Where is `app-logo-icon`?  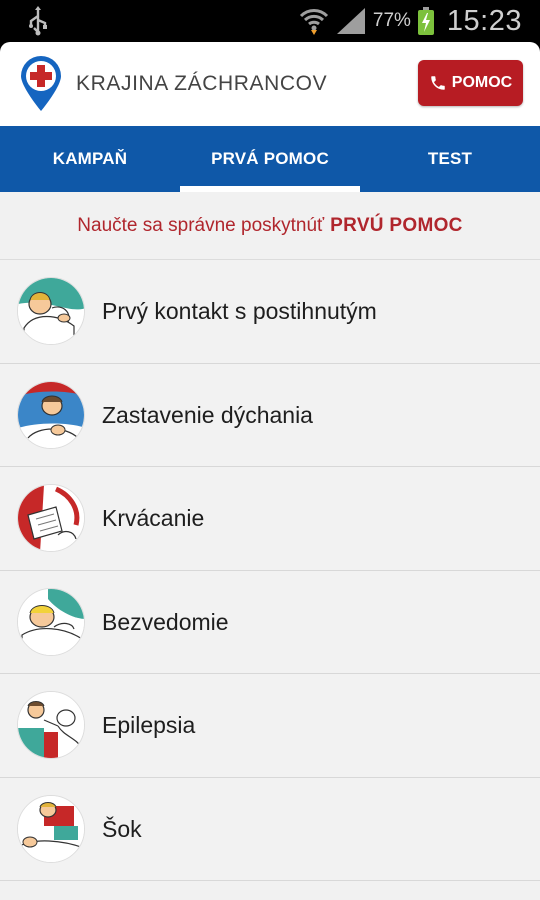
app-logo-icon is located at coordinates (41, 83).